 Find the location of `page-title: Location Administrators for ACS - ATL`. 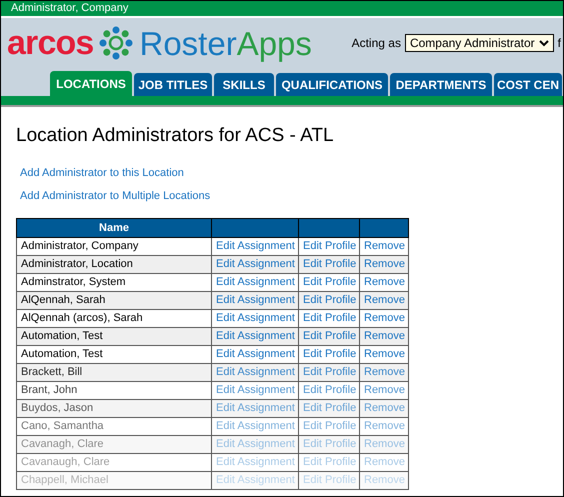

page-title: Location Administrators for ACS - ATL is located at coordinates (175, 135).